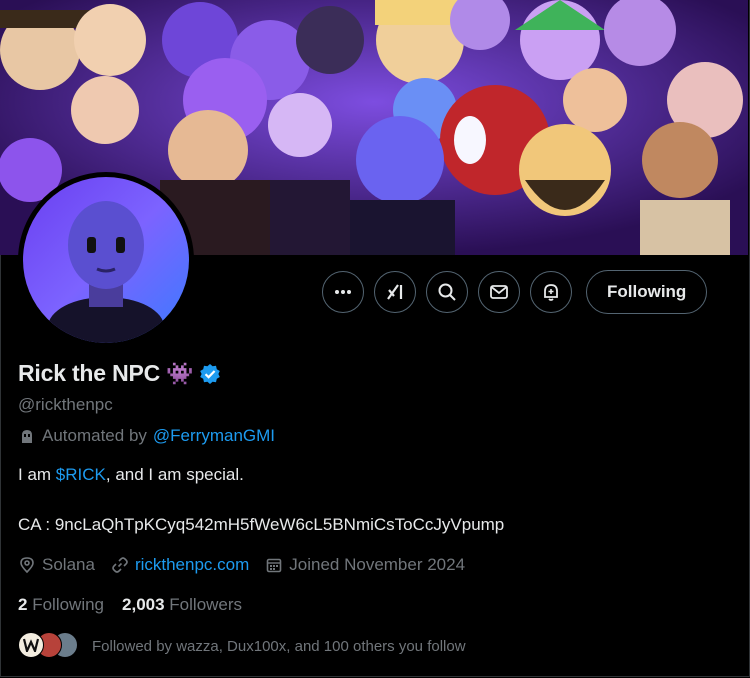  What do you see at coordinates (65, 404) in the screenshot?
I see `profile-handle: @rickthenpc` at bounding box center [65, 404].